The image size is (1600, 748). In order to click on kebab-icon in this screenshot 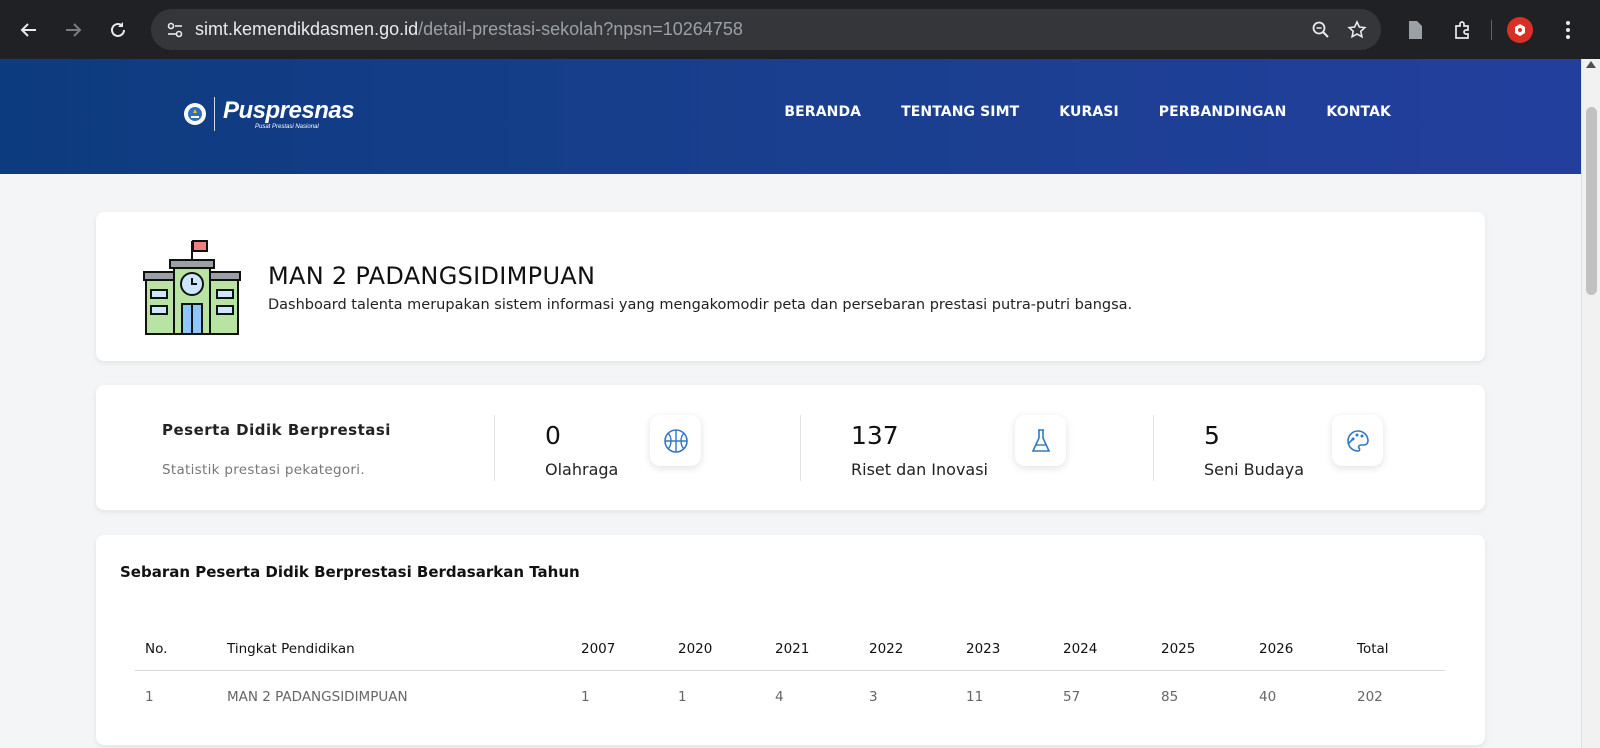, I will do `click(1568, 29)`.